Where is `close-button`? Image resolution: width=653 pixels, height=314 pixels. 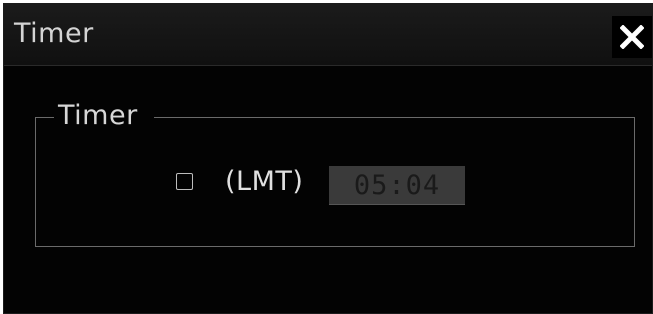
close-button is located at coordinates (632, 37).